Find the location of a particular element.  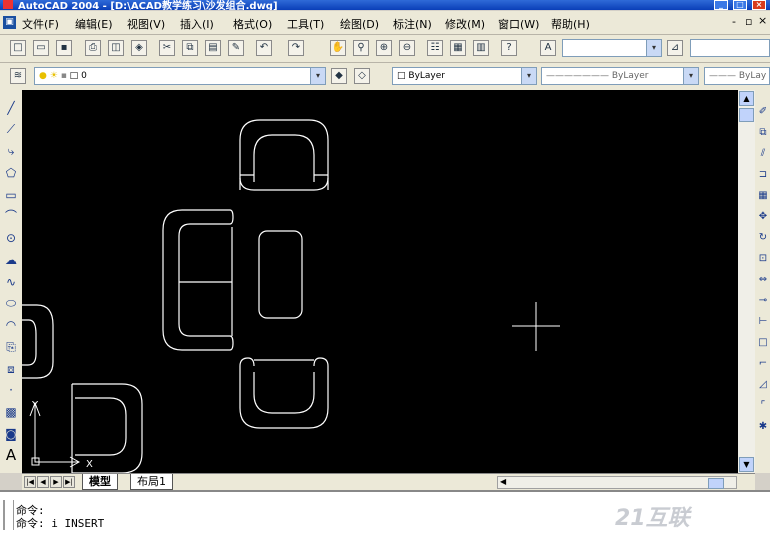

print-icon: ⎙ is located at coordinates (93, 48).